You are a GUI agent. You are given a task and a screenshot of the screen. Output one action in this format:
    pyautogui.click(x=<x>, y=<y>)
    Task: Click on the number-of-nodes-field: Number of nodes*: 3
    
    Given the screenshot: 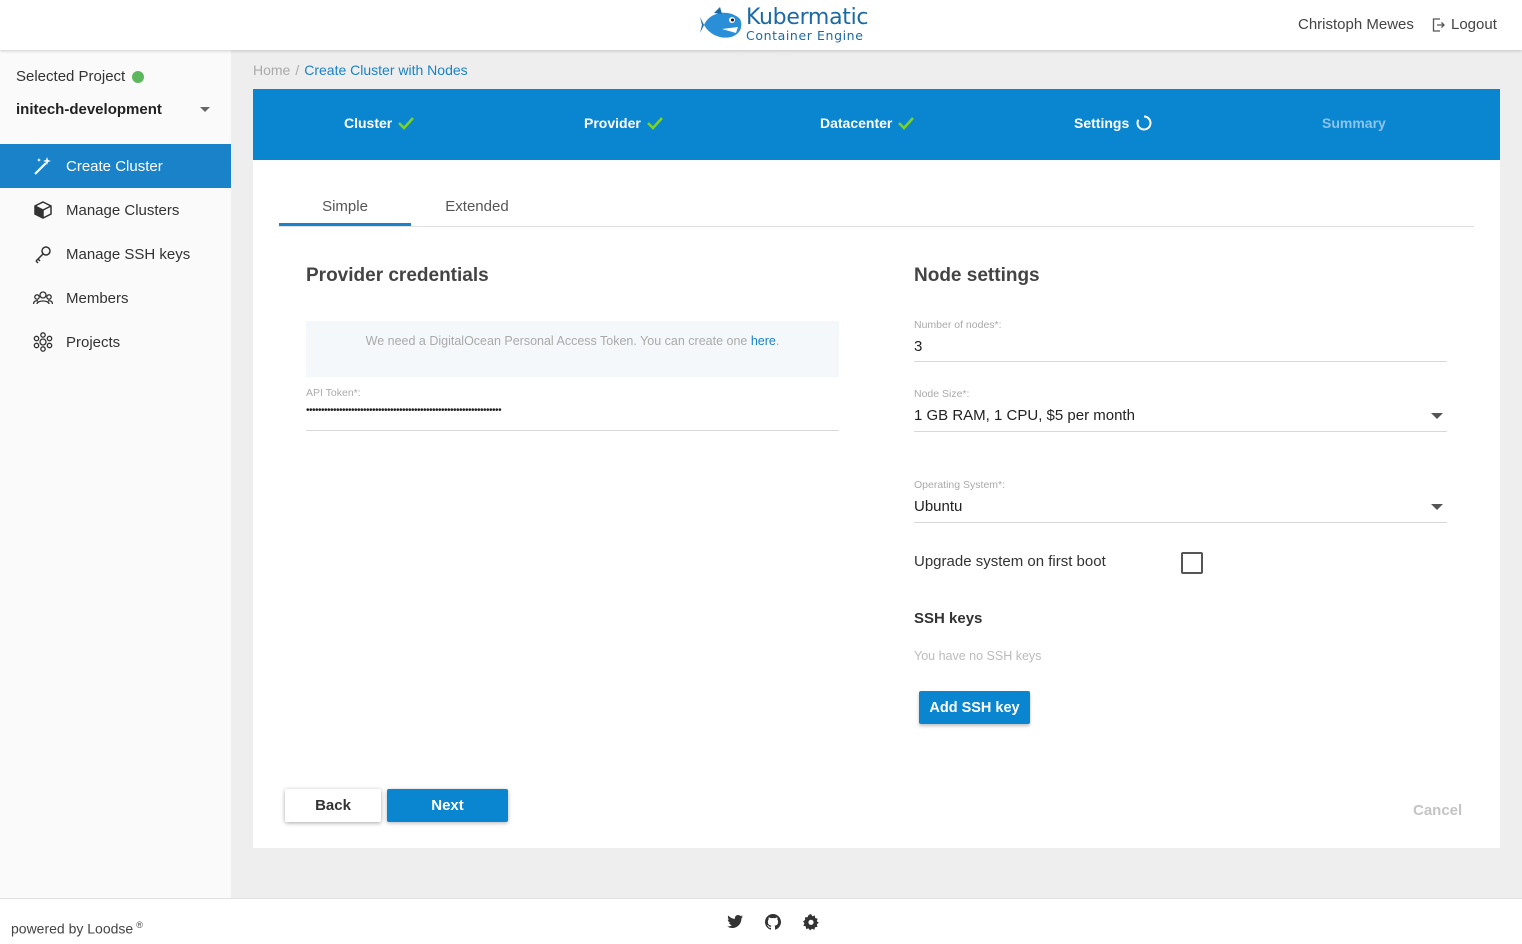 What is the action you would take?
    pyautogui.click(x=1180, y=340)
    